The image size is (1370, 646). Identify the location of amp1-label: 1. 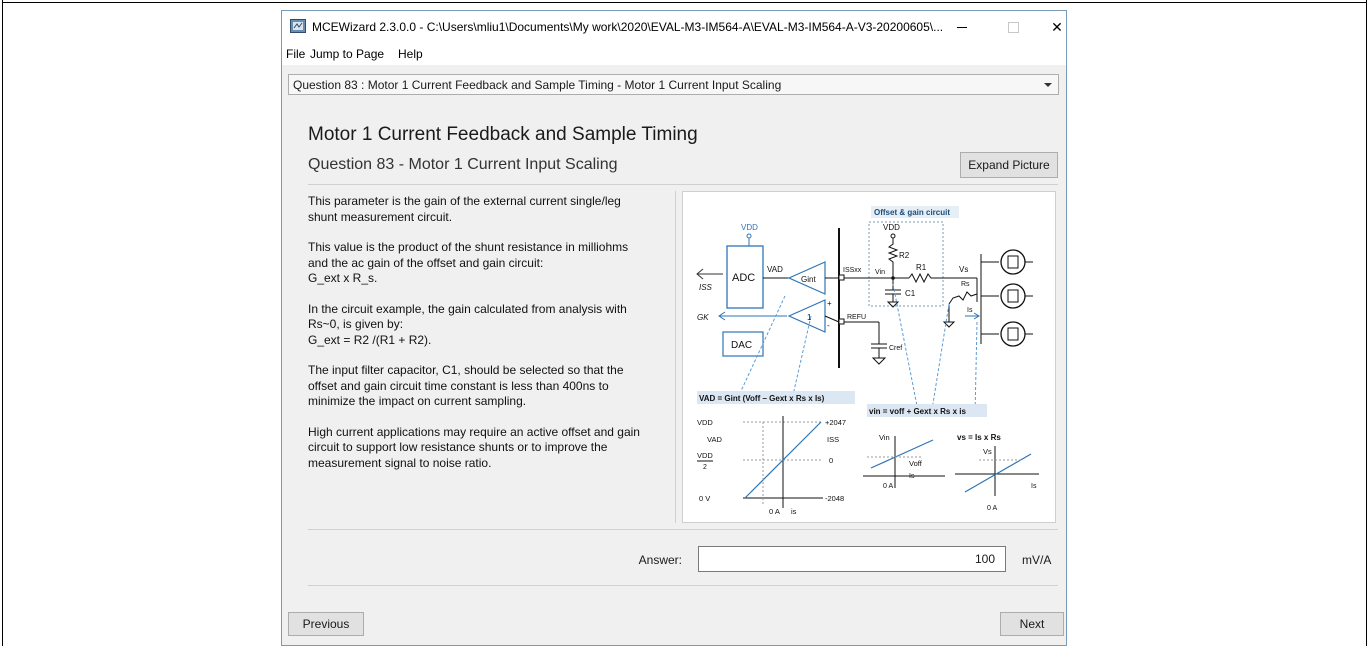
(809, 317).